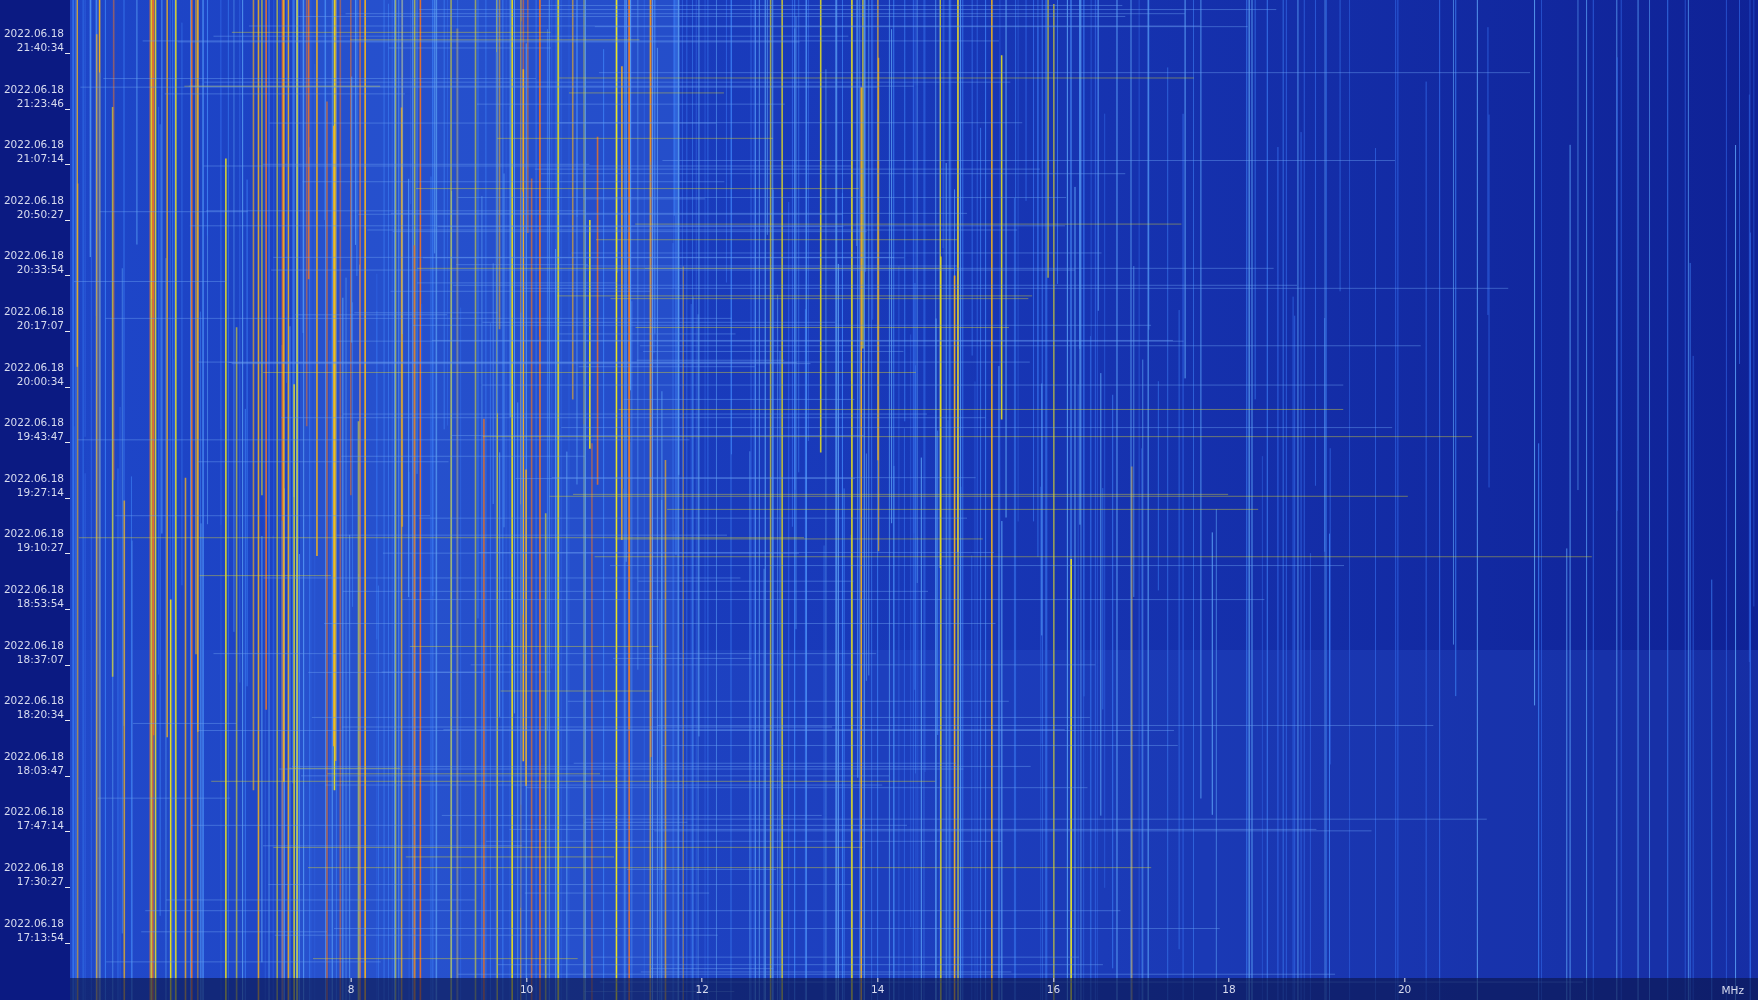 This screenshot has height=1000, width=1758. What do you see at coordinates (40, 213) in the screenshot?
I see `time-label: 20:50:27` at bounding box center [40, 213].